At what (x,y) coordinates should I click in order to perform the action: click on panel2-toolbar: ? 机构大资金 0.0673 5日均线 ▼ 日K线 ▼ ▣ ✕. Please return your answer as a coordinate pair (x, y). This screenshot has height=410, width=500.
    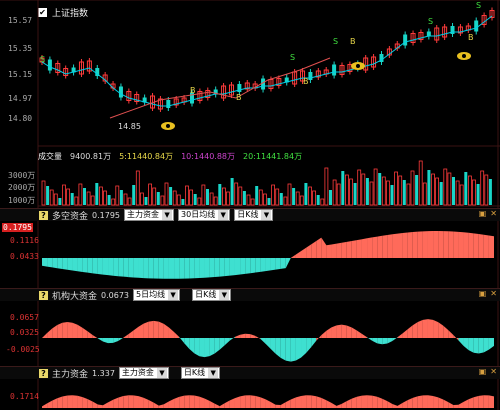
    Looking at the image, I should click on (250, 295).